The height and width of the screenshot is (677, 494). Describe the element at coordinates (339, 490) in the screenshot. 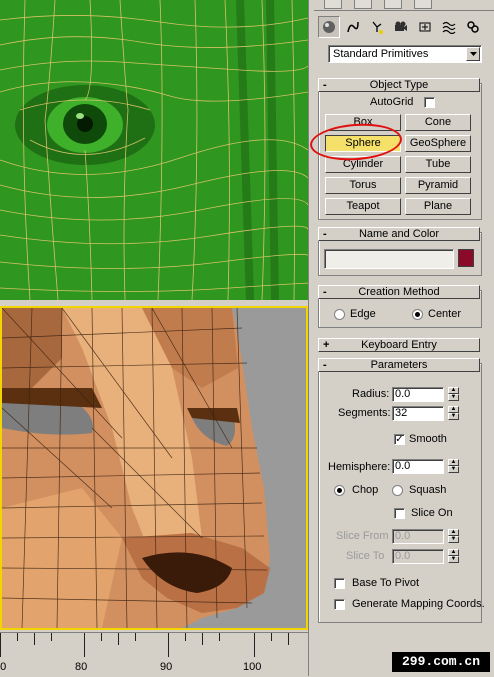

I see `chop-radio` at that location.